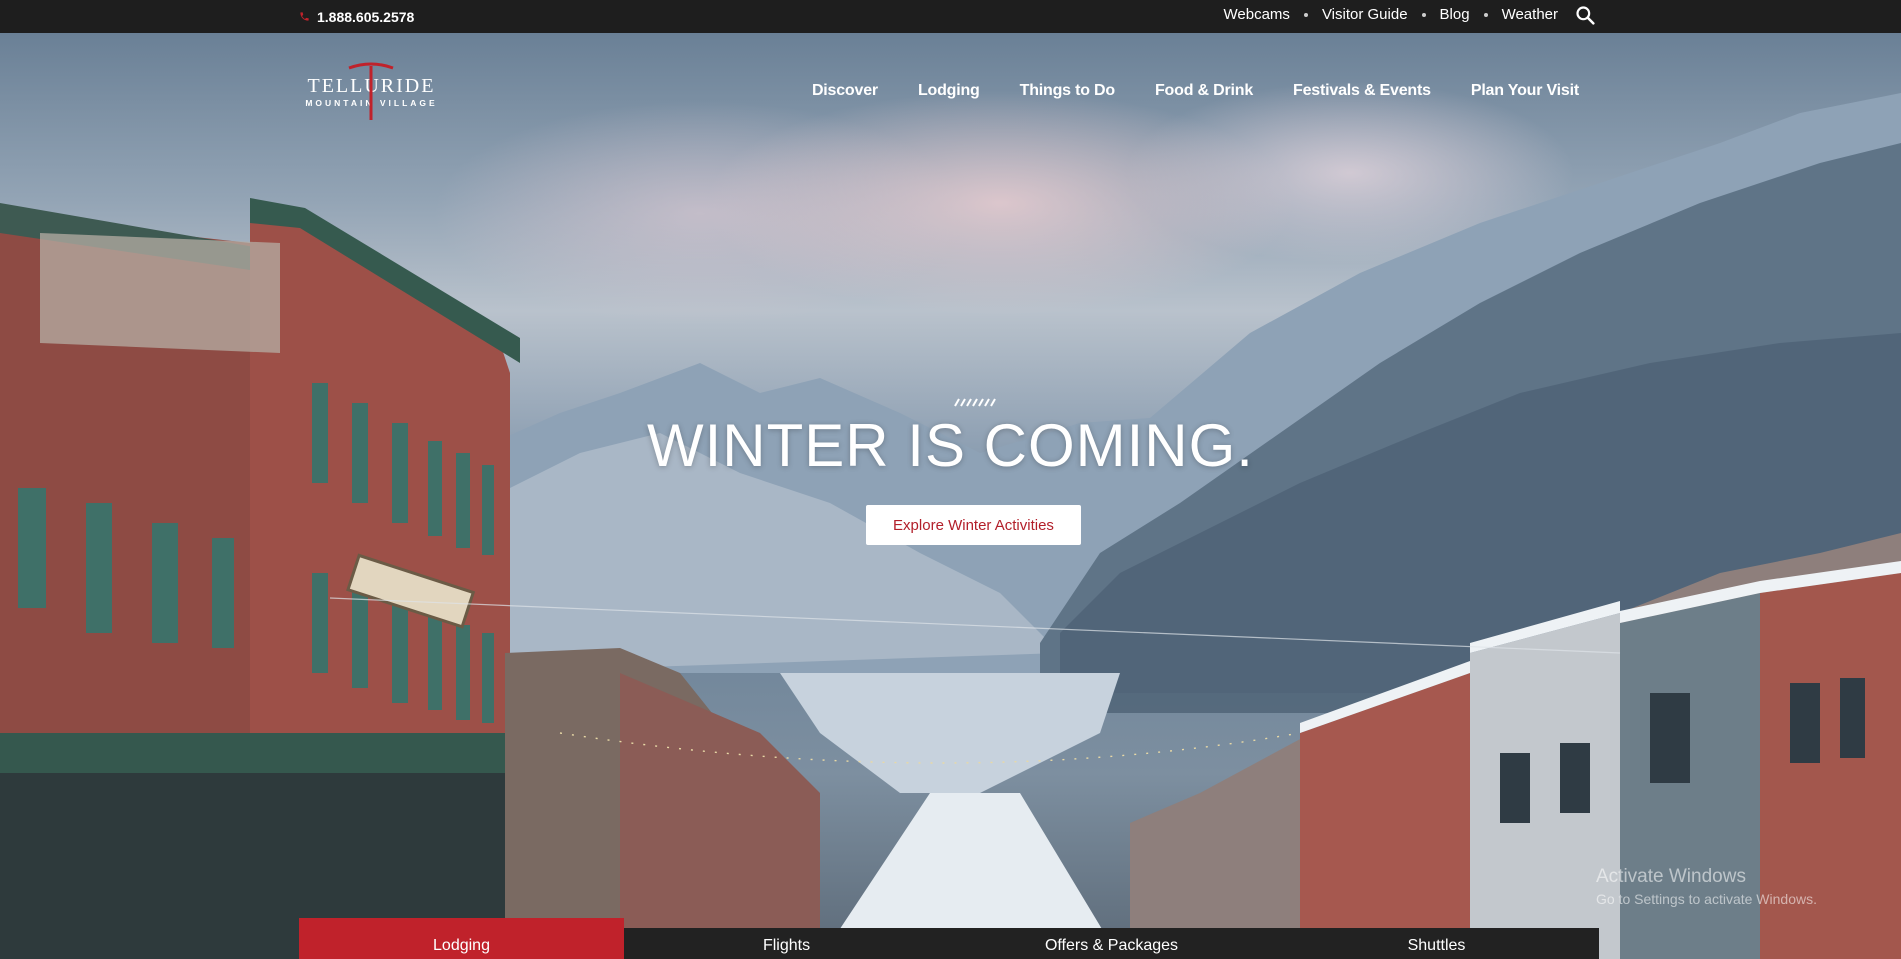  What do you see at coordinates (786, 943) in the screenshot?
I see `tab-flights: Flights` at bounding box center [786, 943].